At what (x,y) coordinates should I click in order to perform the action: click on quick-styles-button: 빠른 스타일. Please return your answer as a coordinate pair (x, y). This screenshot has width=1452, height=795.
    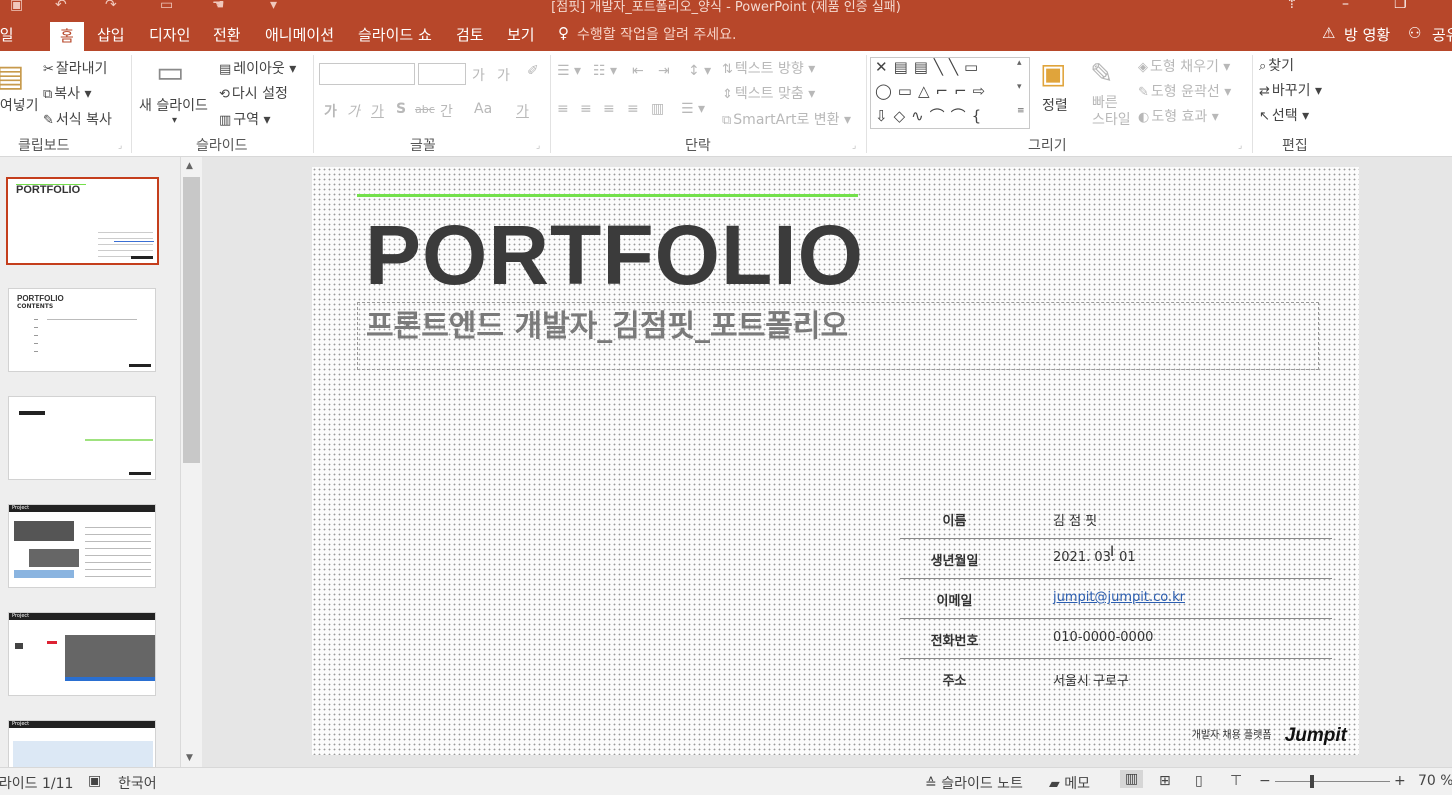
    Looking at the image, I should click on (1112, 112).